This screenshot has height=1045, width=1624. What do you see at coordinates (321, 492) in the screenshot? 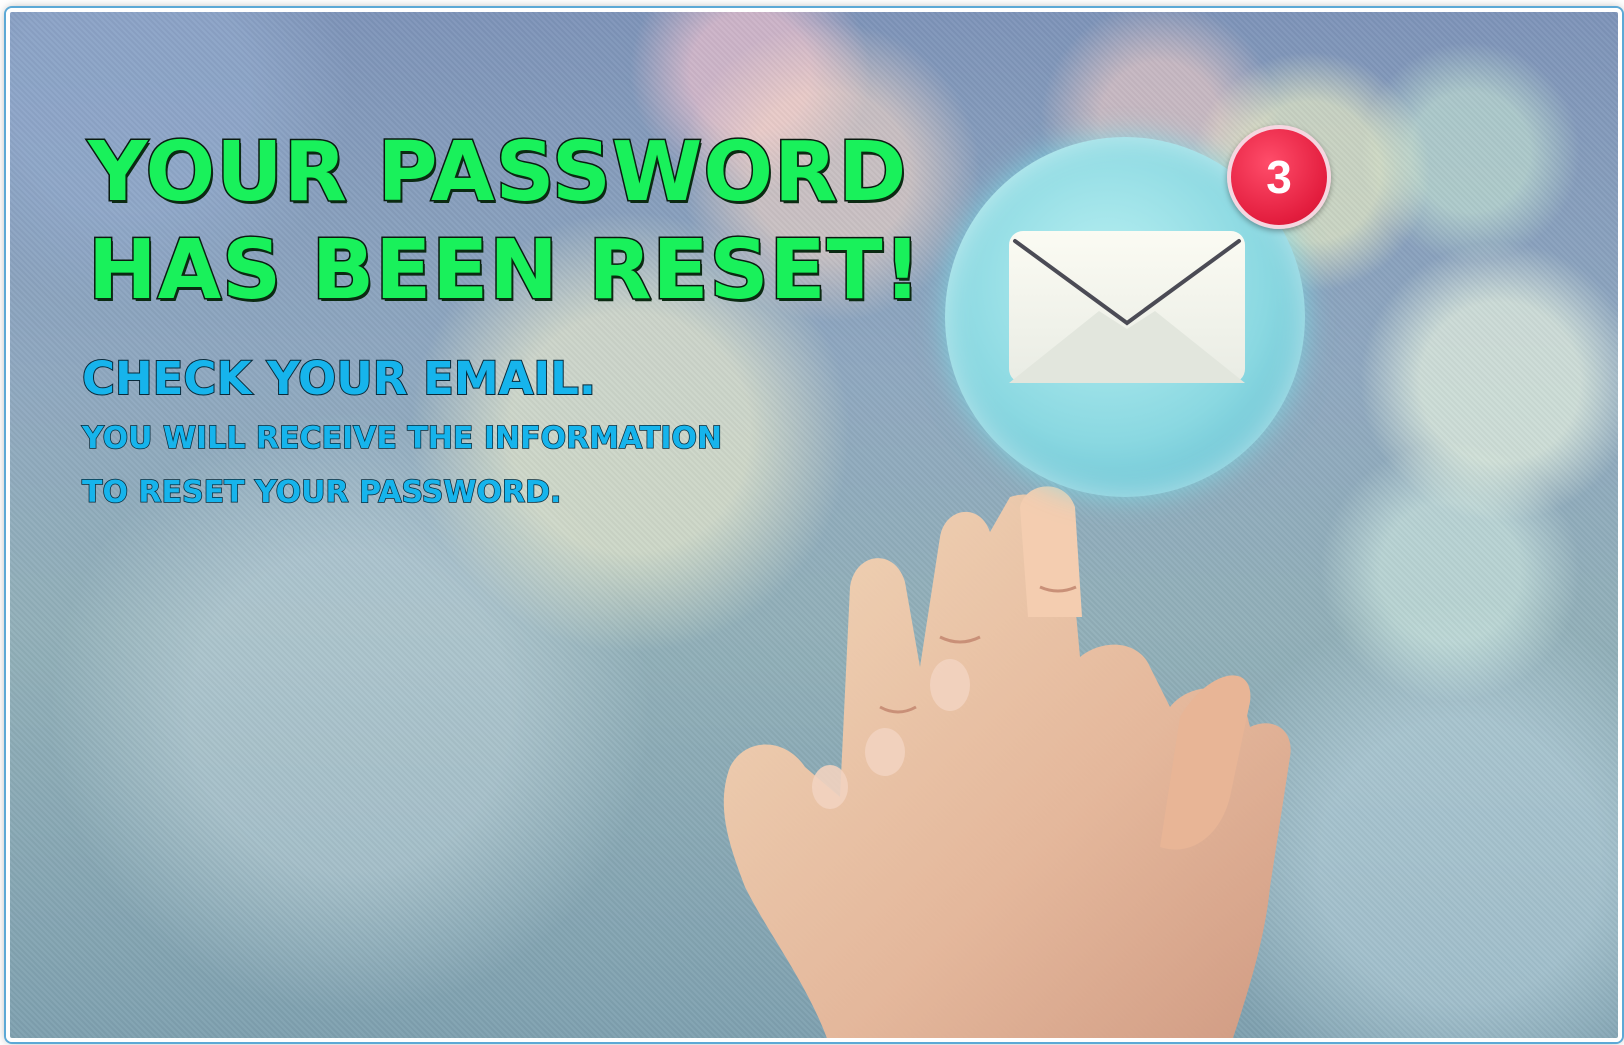
I see `info-line-2: TO RESET YOUR PASSWORD.` at bounding box center [321, 492].